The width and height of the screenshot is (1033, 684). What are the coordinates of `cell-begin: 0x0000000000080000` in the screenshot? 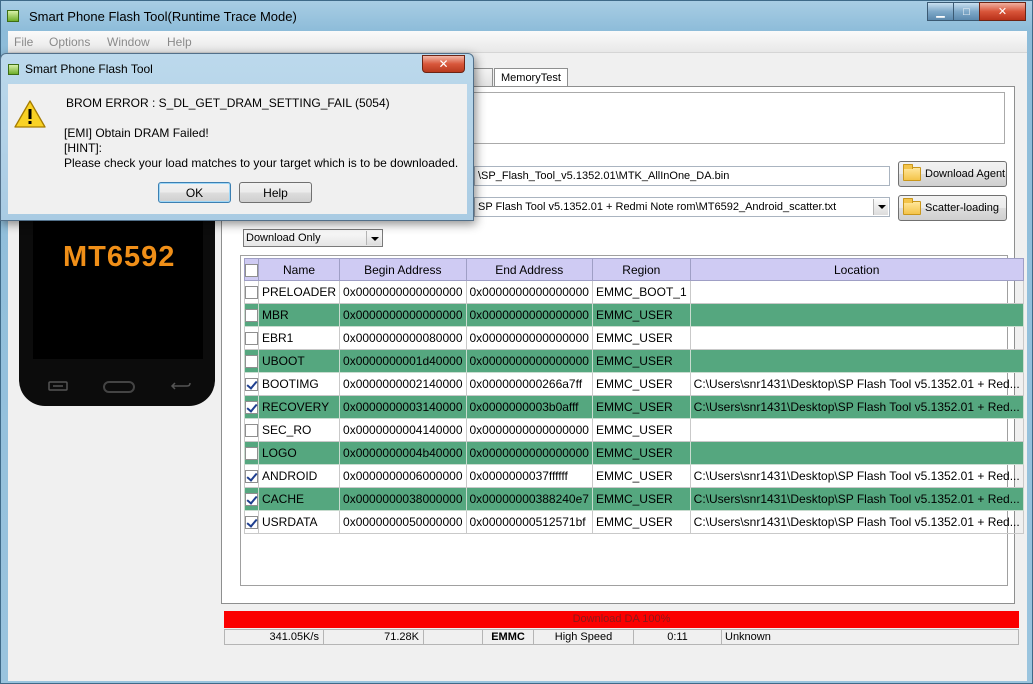 It's located at (403, 338).